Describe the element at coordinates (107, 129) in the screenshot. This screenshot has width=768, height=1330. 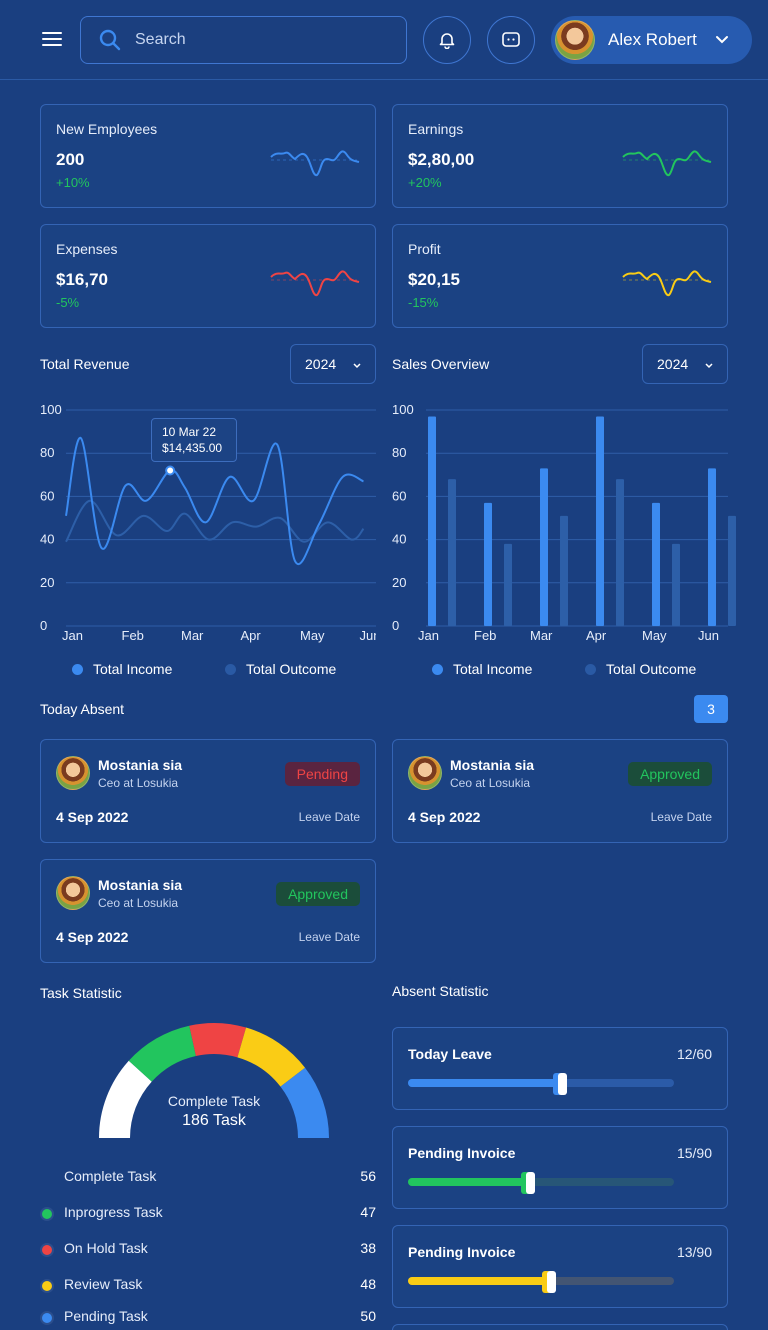
I see `stat-label: New Employees` at that location.